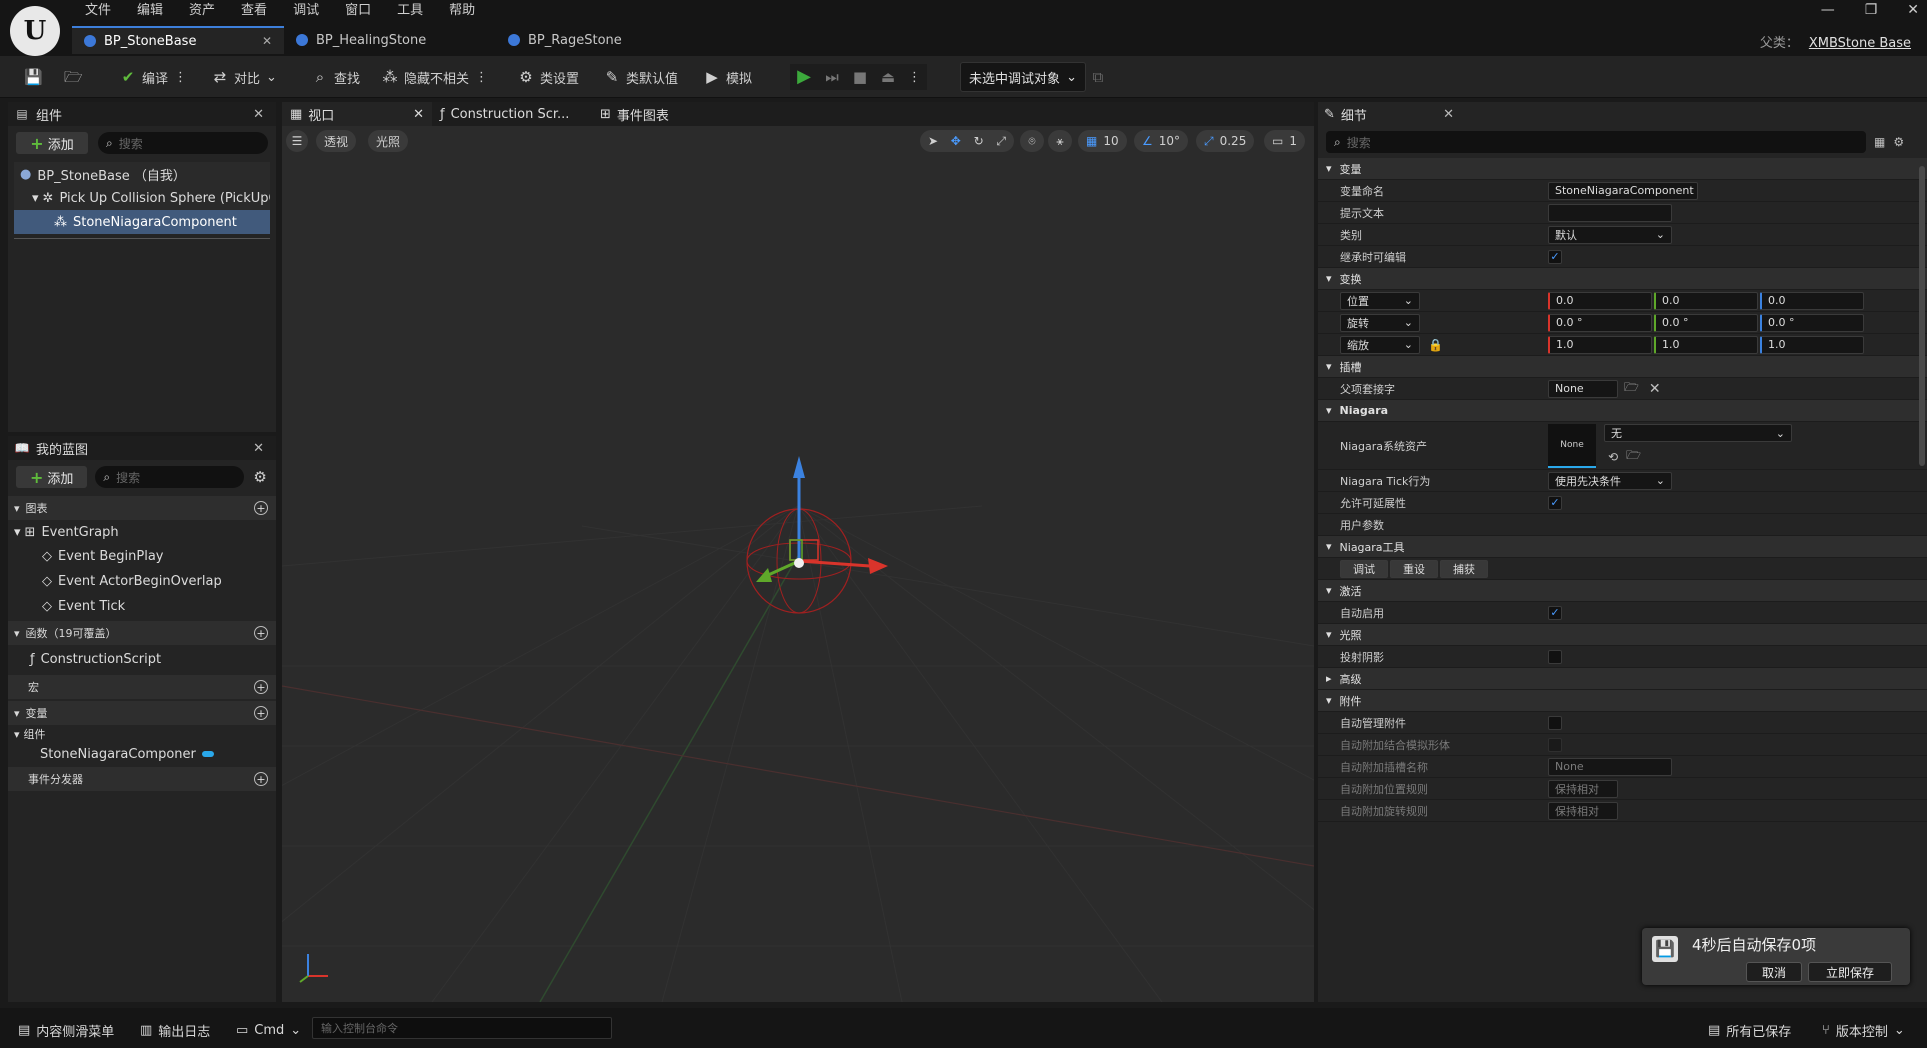 The image size is (1927, 1048). I want to click on scale-icon: ⤢, so click(1001, 141).